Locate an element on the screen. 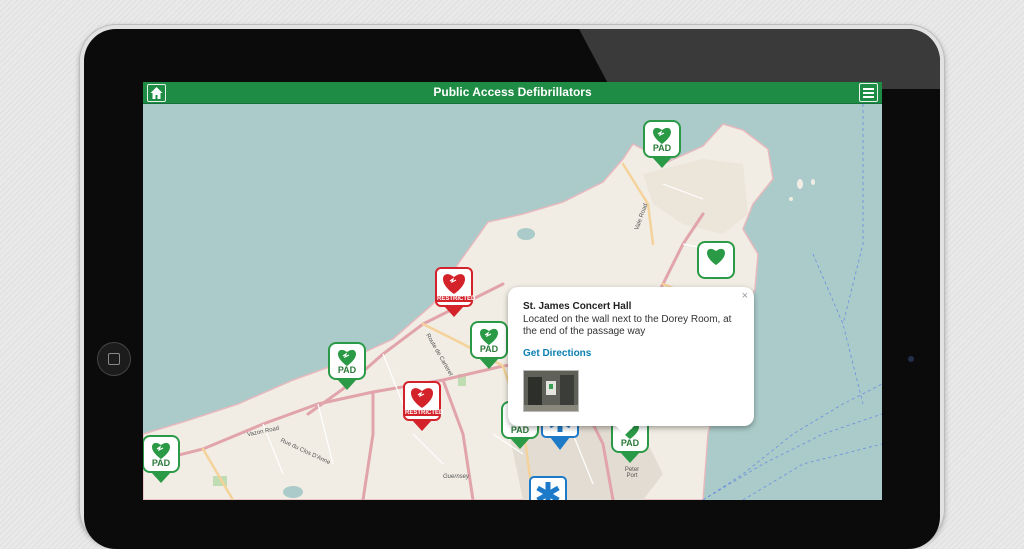  hamburger-menu-icon is located at coordinates (868, 93).